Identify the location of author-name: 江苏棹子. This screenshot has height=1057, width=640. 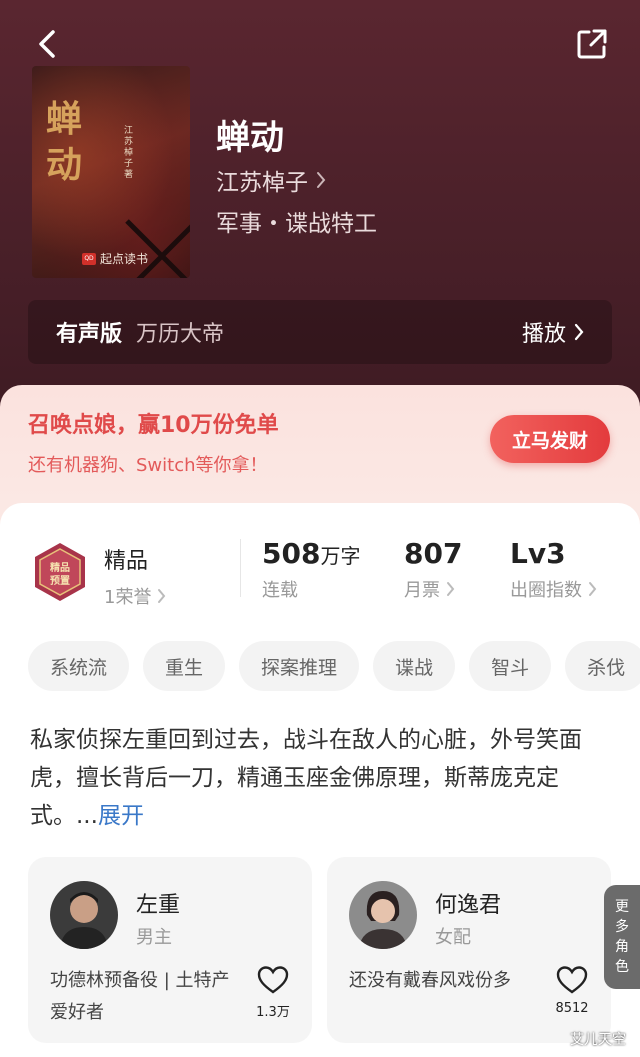
(262, 183).